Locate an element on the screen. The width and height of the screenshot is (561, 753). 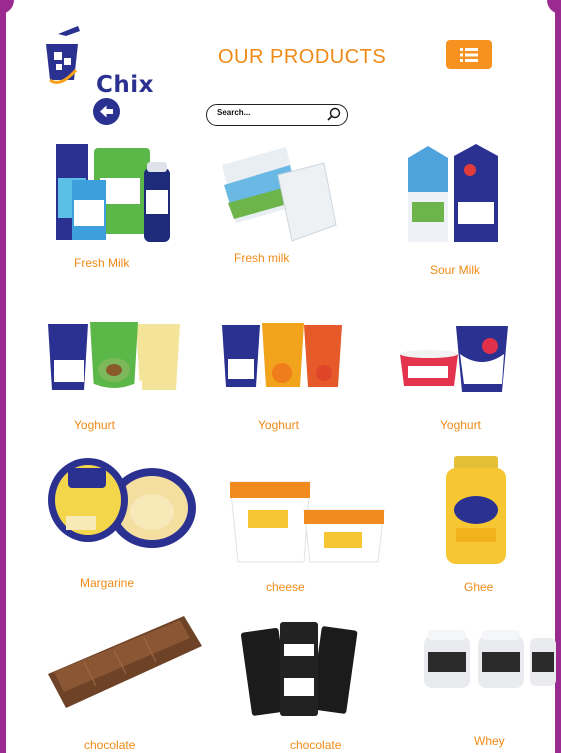
product-image-cheese is located at coordinates (306, 521).